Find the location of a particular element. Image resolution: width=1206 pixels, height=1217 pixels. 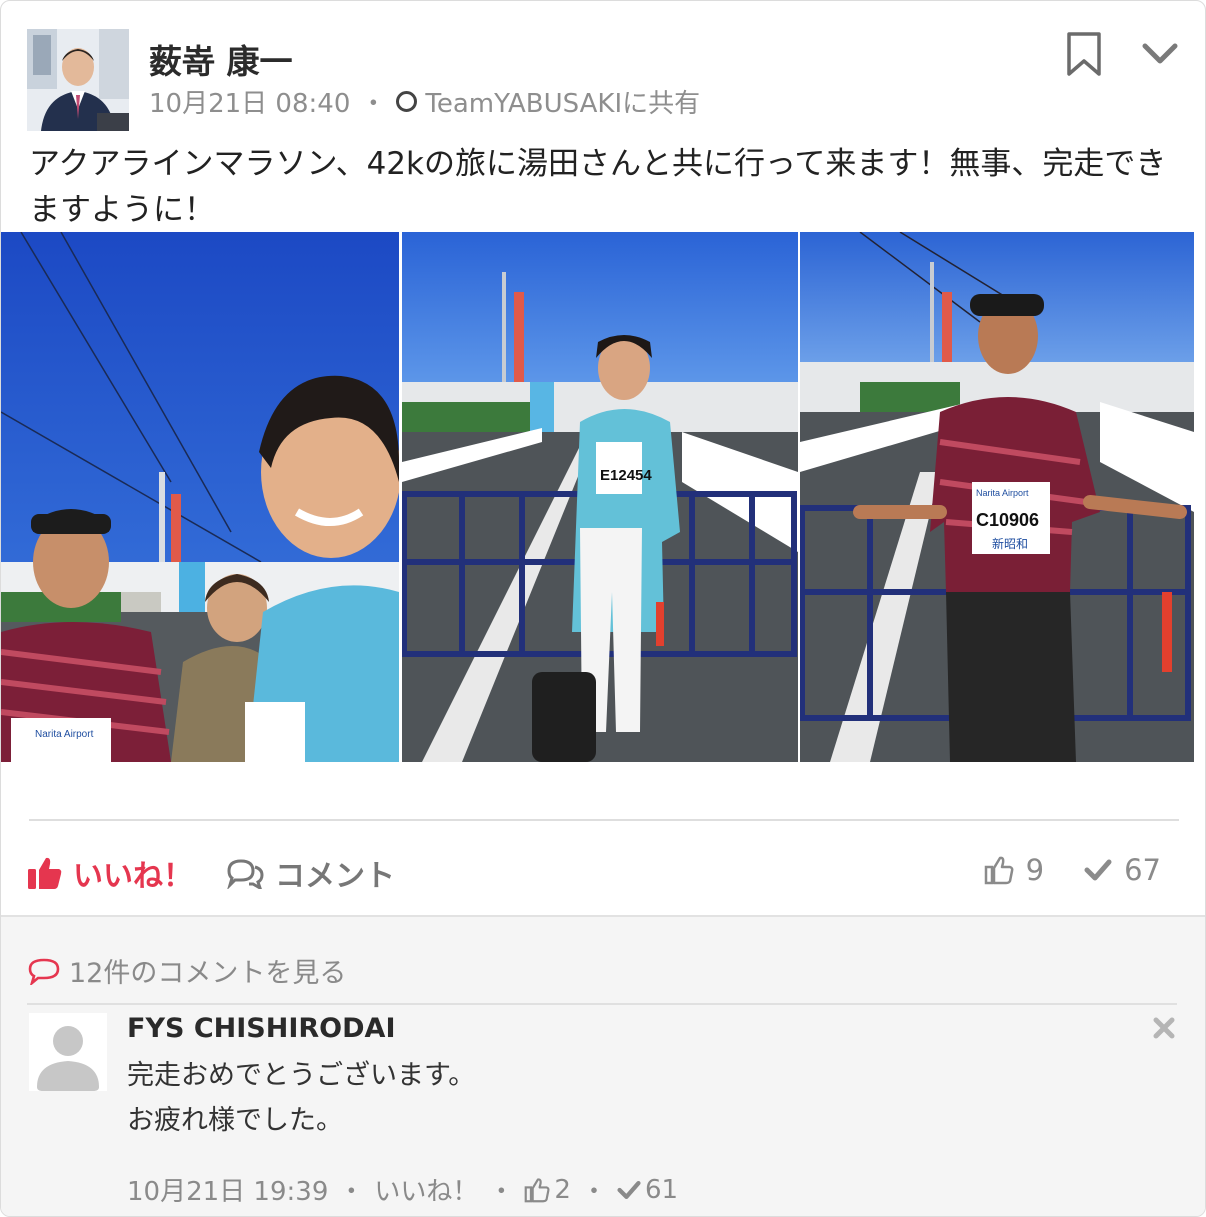

comment-author: FYS CHISHIRODAI is located at coordinates (261, 1028).